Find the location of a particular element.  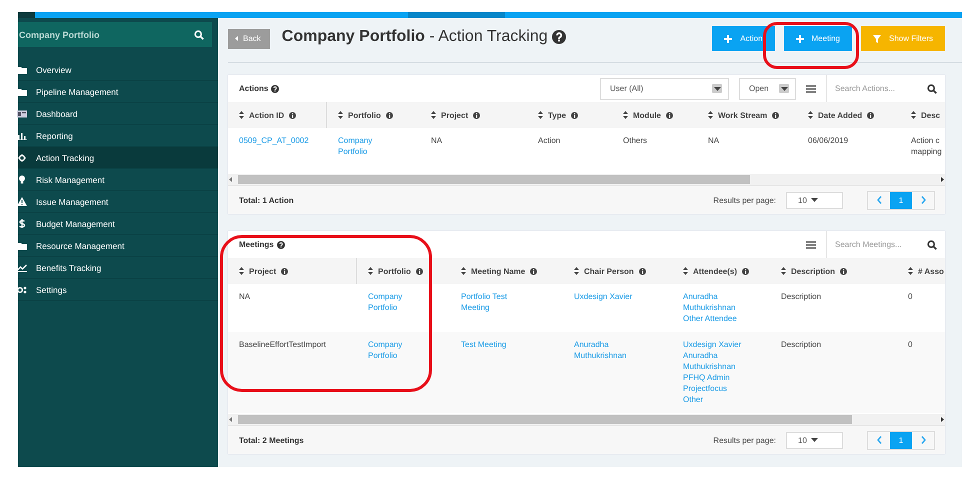

line-chart-icon is located at coordinates (22, 268).